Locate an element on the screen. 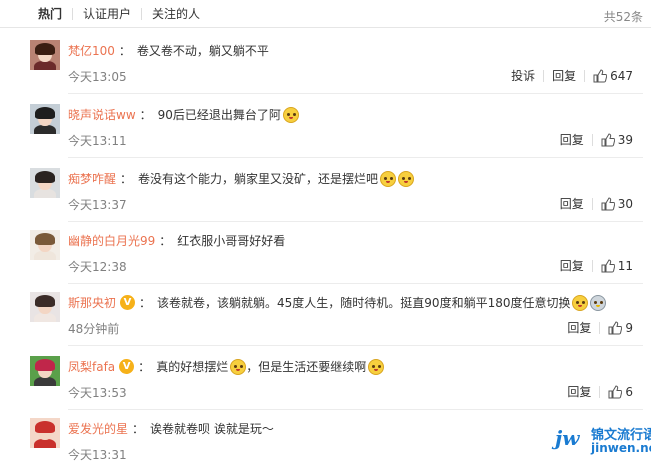  comment-content: 痴梦咋醒 ： 卷没有这个能力，躺家里又没矿，还是摆烂吧 is located at coordinates (241, 178).